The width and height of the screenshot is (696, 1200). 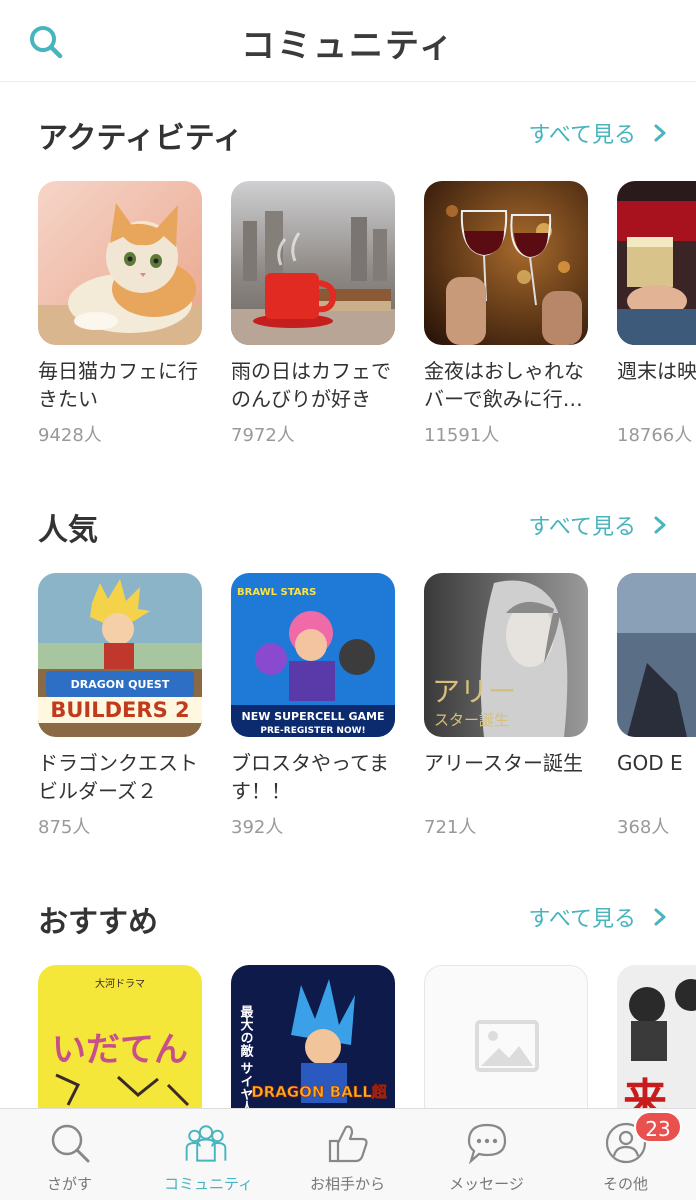 I want to click on tab-search: さがす, so click(x=69, y=1154).